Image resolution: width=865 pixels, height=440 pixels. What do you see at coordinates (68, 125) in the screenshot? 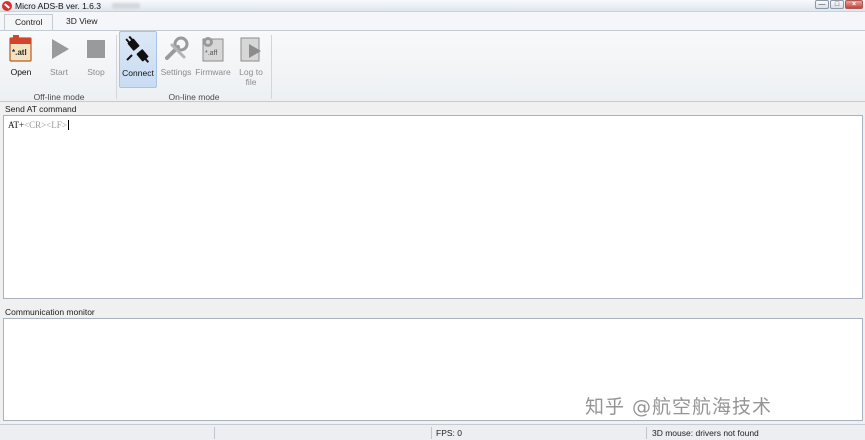
I see `text-caret` at bounding box center [68, 125].